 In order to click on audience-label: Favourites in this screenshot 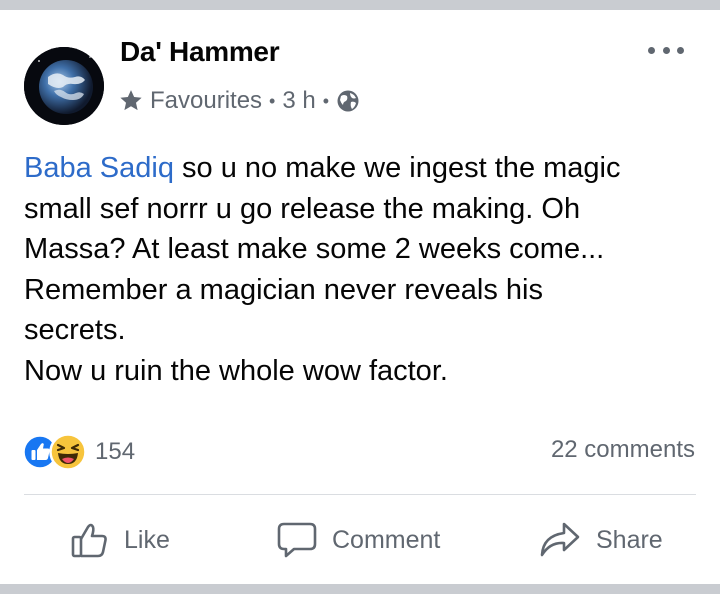, I will do `click(206, 101)`.